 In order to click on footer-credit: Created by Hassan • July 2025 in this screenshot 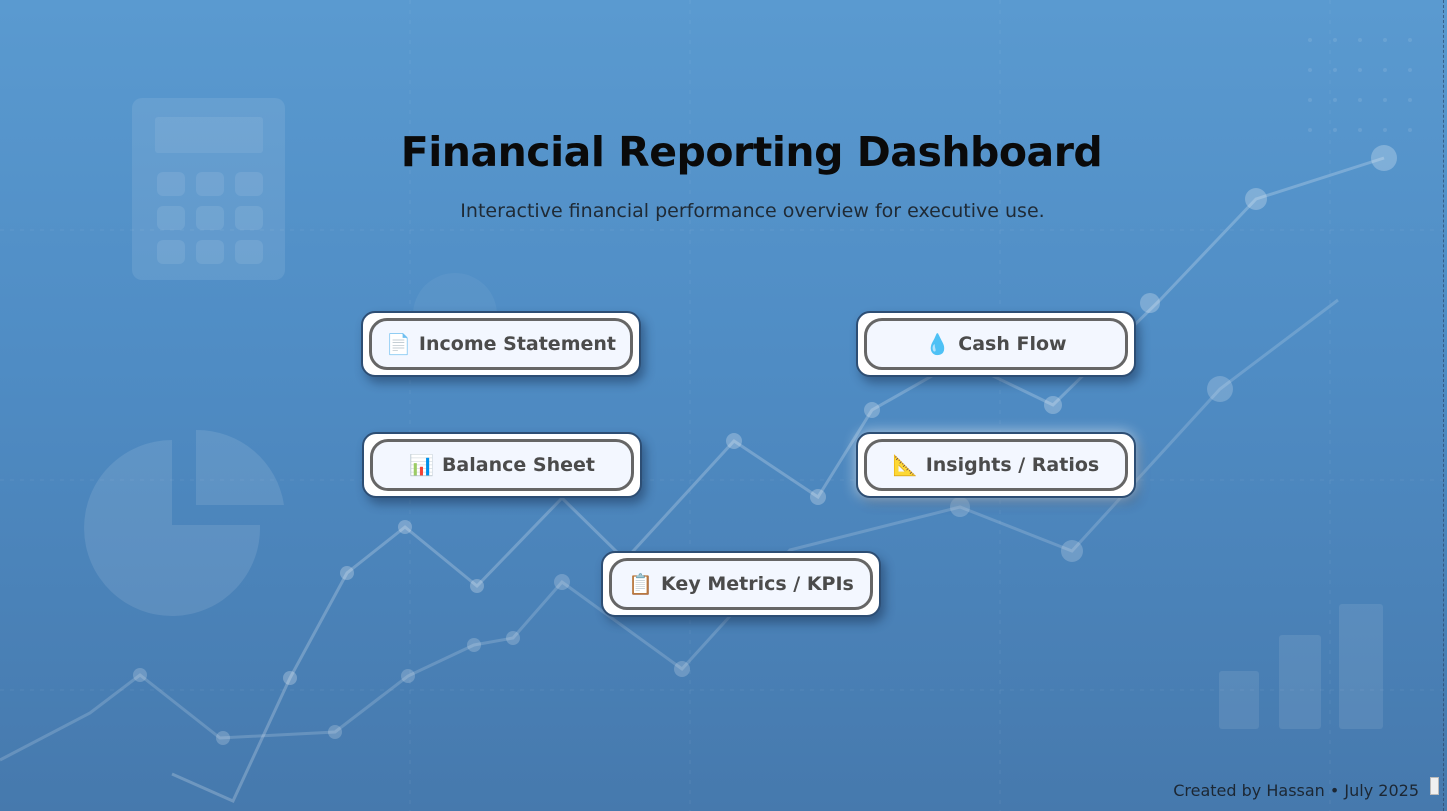, I will do `click(1296, 790)`.